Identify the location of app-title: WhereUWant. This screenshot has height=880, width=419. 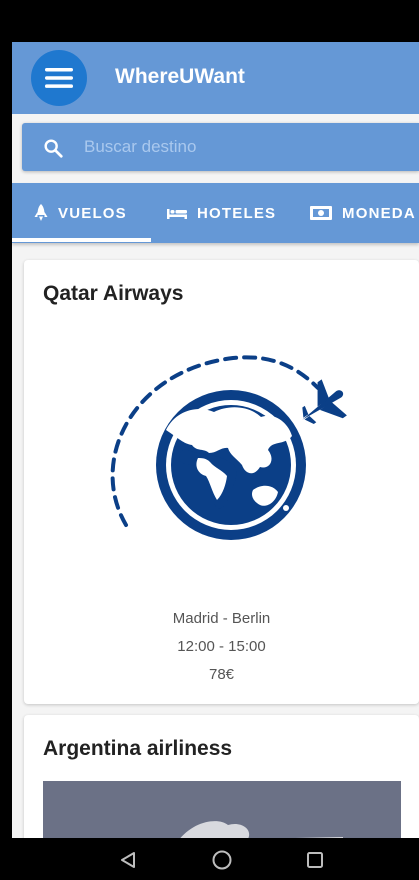
(180, 76).